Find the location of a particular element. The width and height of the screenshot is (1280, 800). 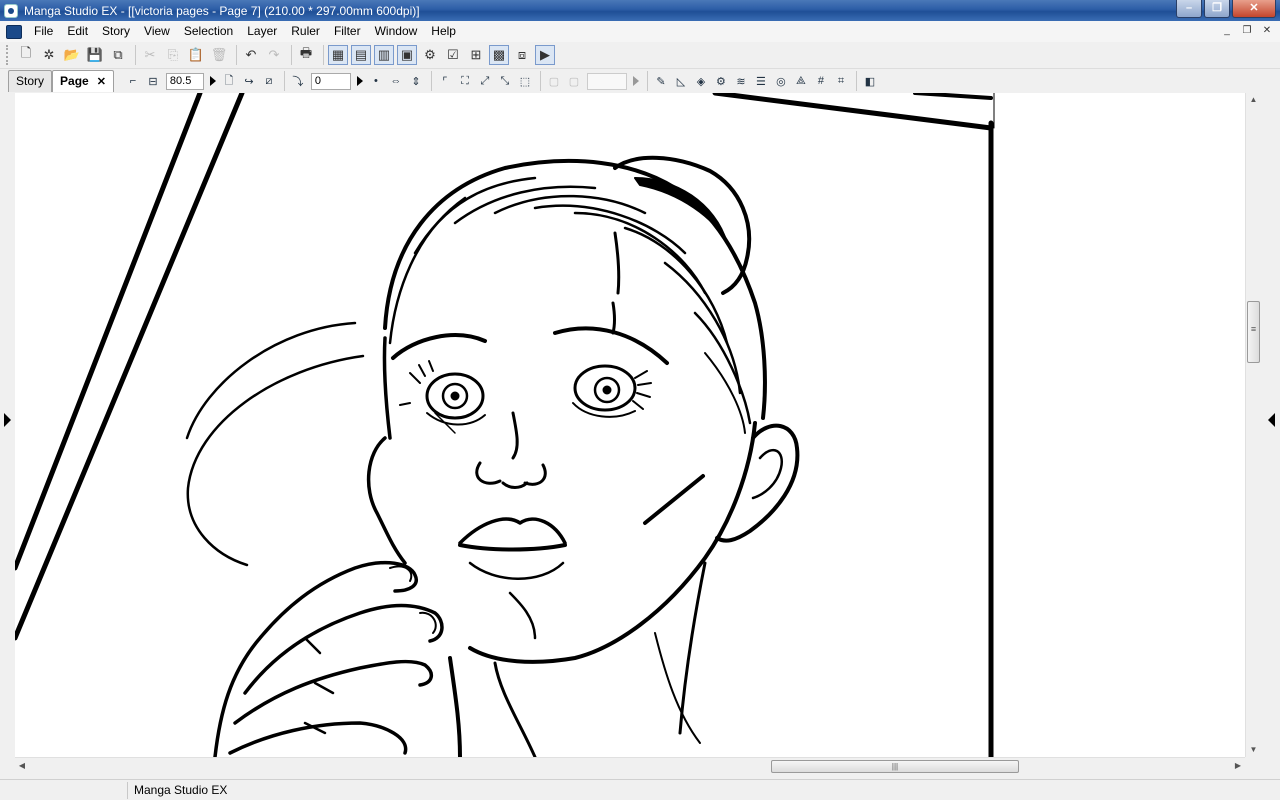

crop-icon: ⌜ is located at coordinates (445, 81).